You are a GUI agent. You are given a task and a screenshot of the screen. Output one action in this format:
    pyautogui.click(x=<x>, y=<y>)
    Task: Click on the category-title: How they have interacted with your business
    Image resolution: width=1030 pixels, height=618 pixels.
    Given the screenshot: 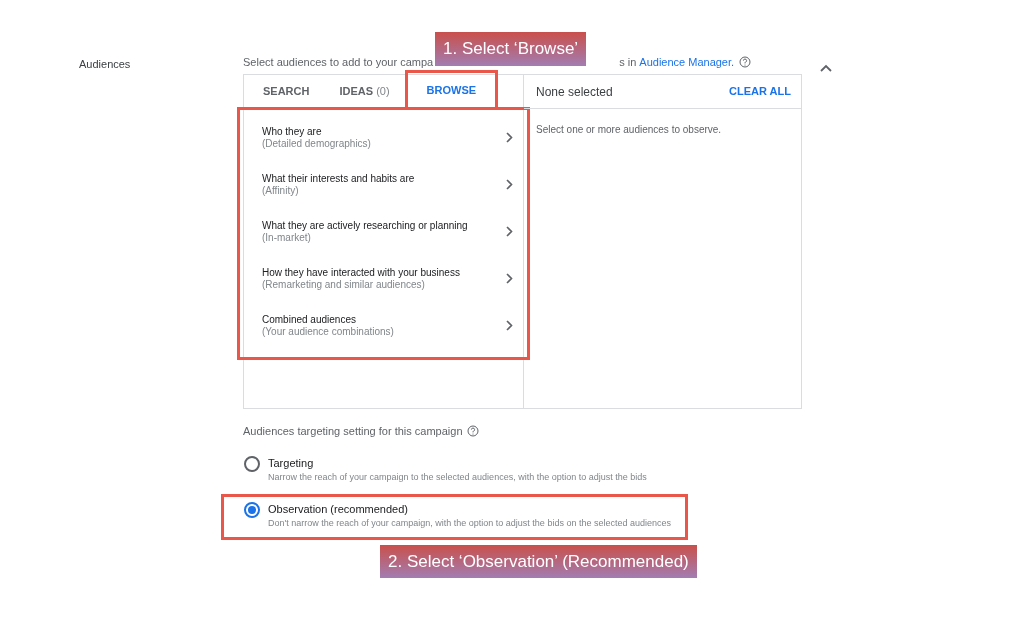 What is the action you would take?
    pyautogui.click(x=361, y=272)
    